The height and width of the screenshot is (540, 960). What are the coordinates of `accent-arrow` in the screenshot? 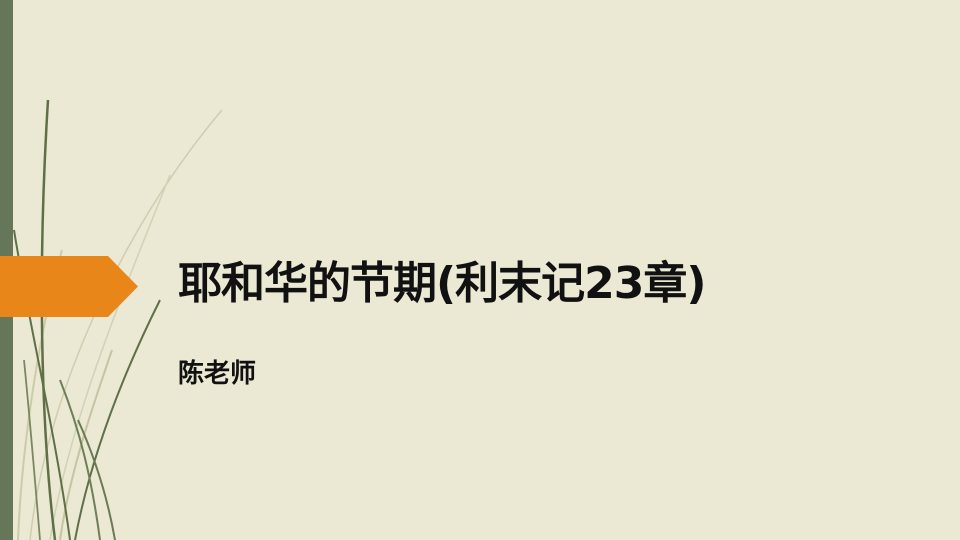 It's located at (69, 286).